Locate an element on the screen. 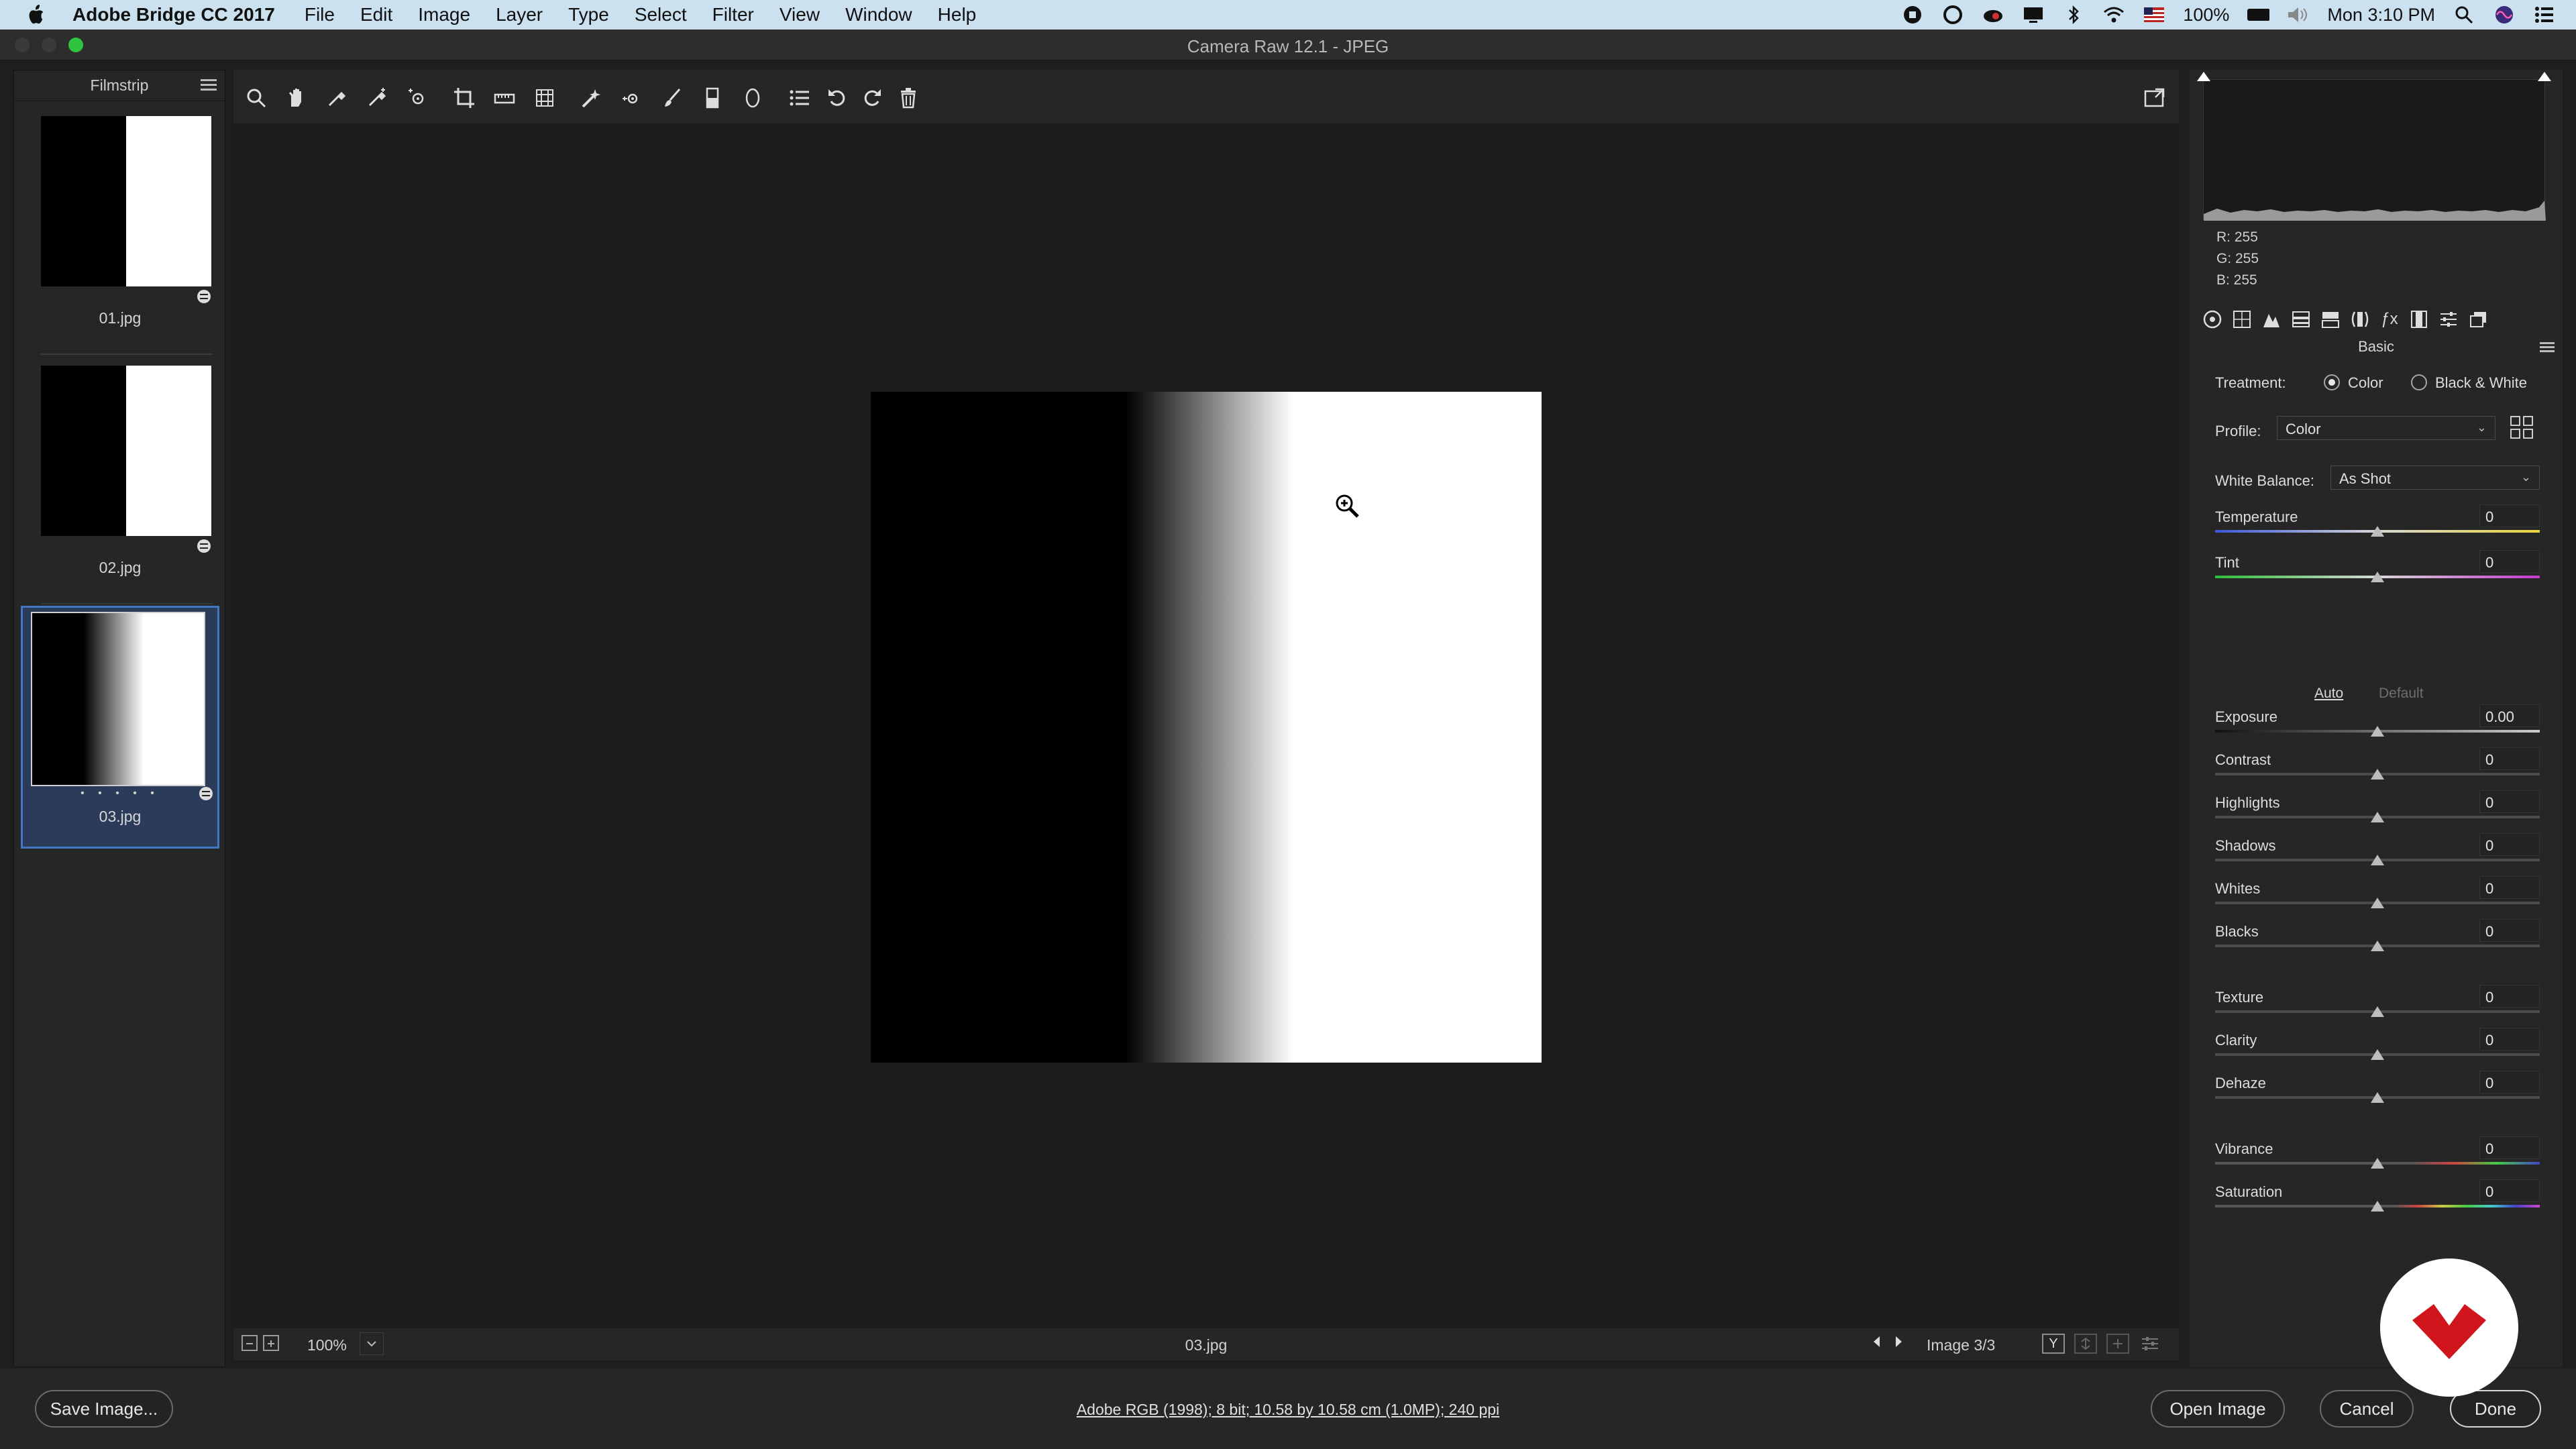  hsl-tab-icon is located at coordinates (2301, 319).